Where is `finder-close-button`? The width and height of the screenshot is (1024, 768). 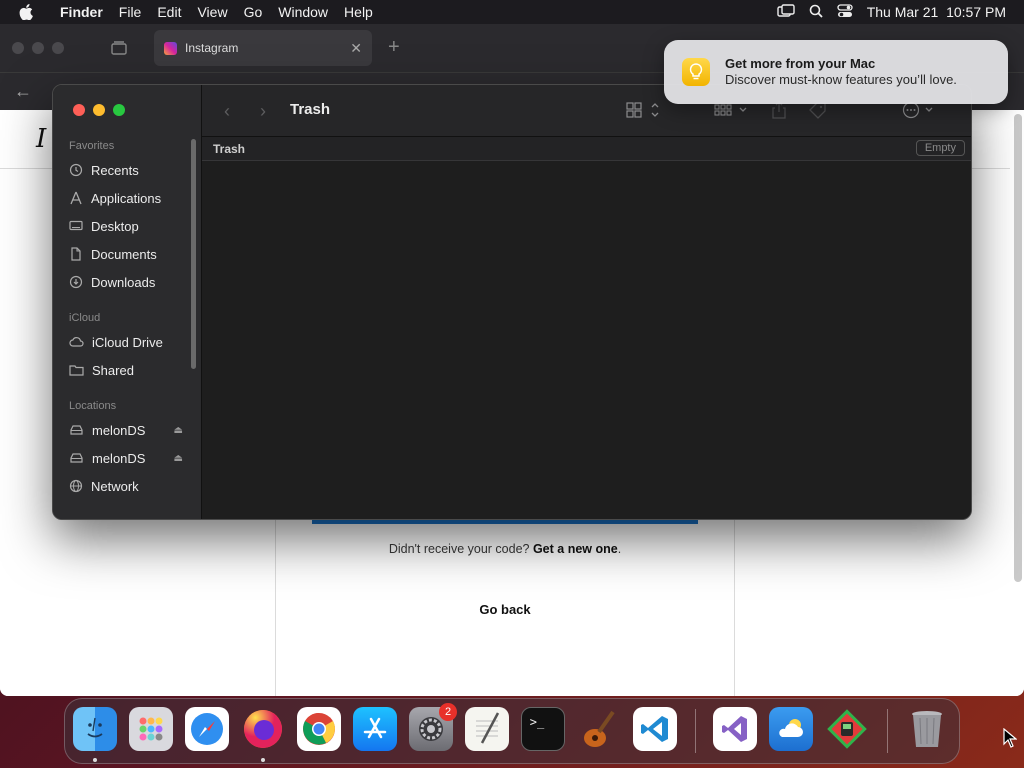 finder-close-button is located at coordinates (79, 110).